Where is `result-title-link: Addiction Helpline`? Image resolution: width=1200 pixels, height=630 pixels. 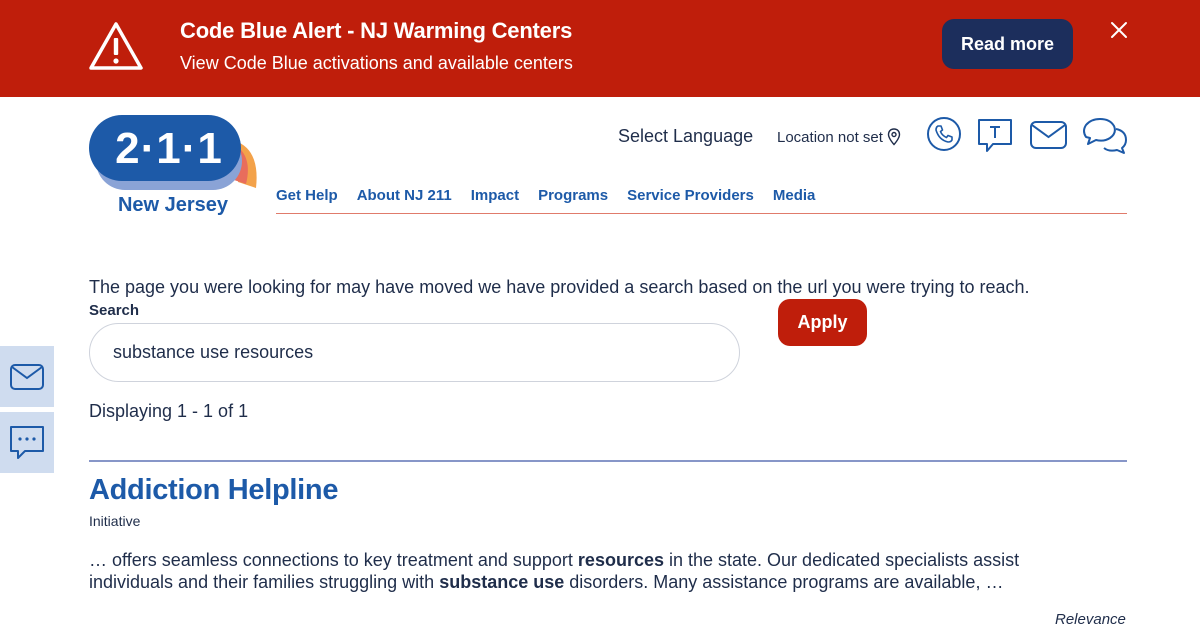
result-title-link: Addiction Helpline is located at coordinates (213, 490).